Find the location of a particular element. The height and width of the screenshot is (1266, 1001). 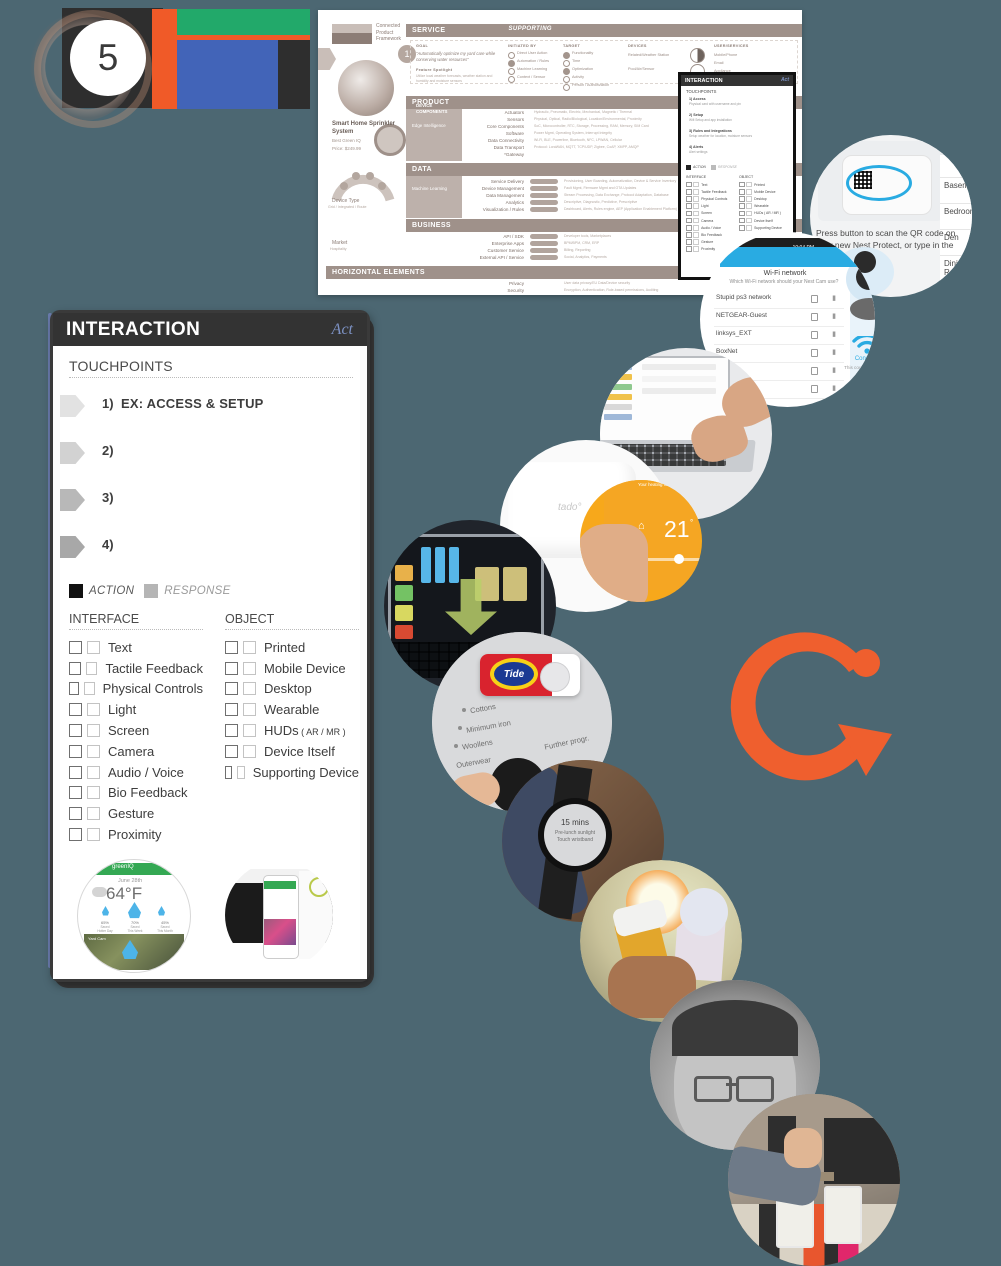

mini-checkbox-row: Camera is located at coordinates (706, 220).